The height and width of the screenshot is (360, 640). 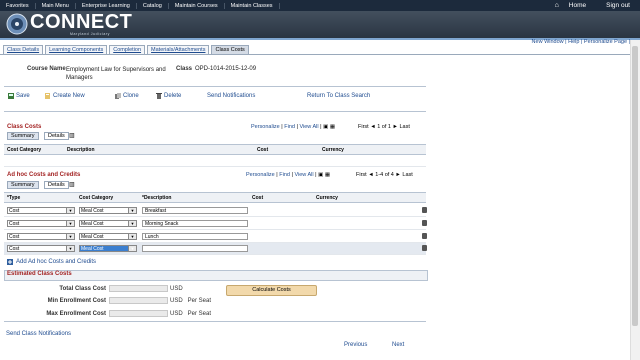 What do you see at coordinates (138, 288) in the screenshot?
I see `total-class-cost-field` at bounding box center [138, 288].